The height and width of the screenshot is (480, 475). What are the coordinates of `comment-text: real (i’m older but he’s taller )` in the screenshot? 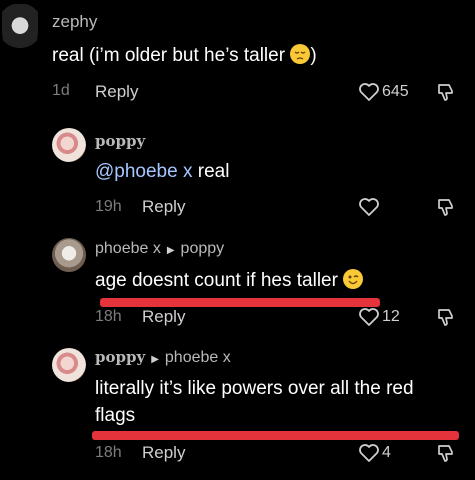 It's located at (184, 55).